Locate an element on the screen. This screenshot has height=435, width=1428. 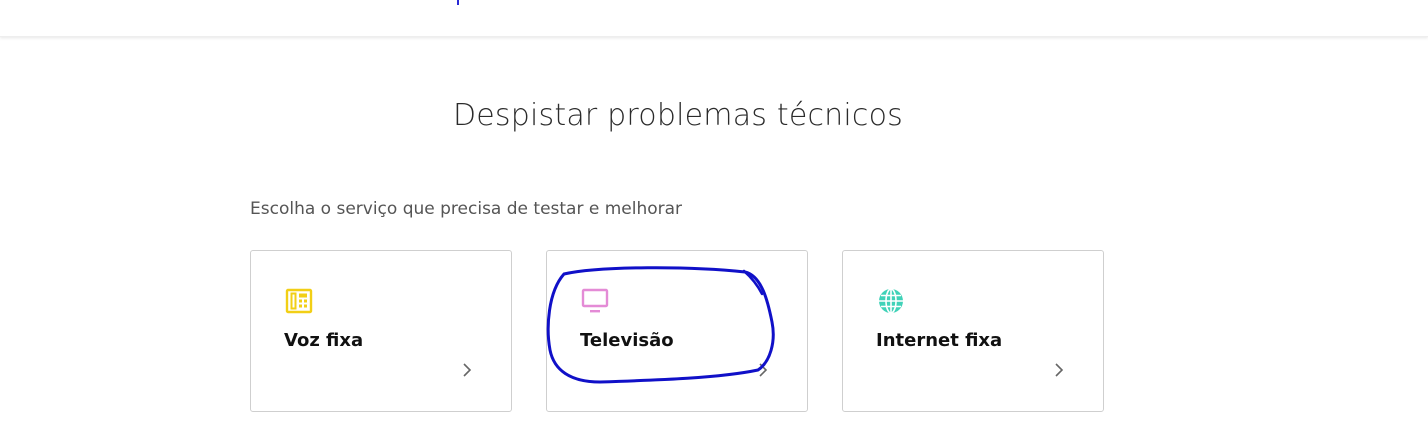
service-label: Televisão is located at coordinates (627, 340).